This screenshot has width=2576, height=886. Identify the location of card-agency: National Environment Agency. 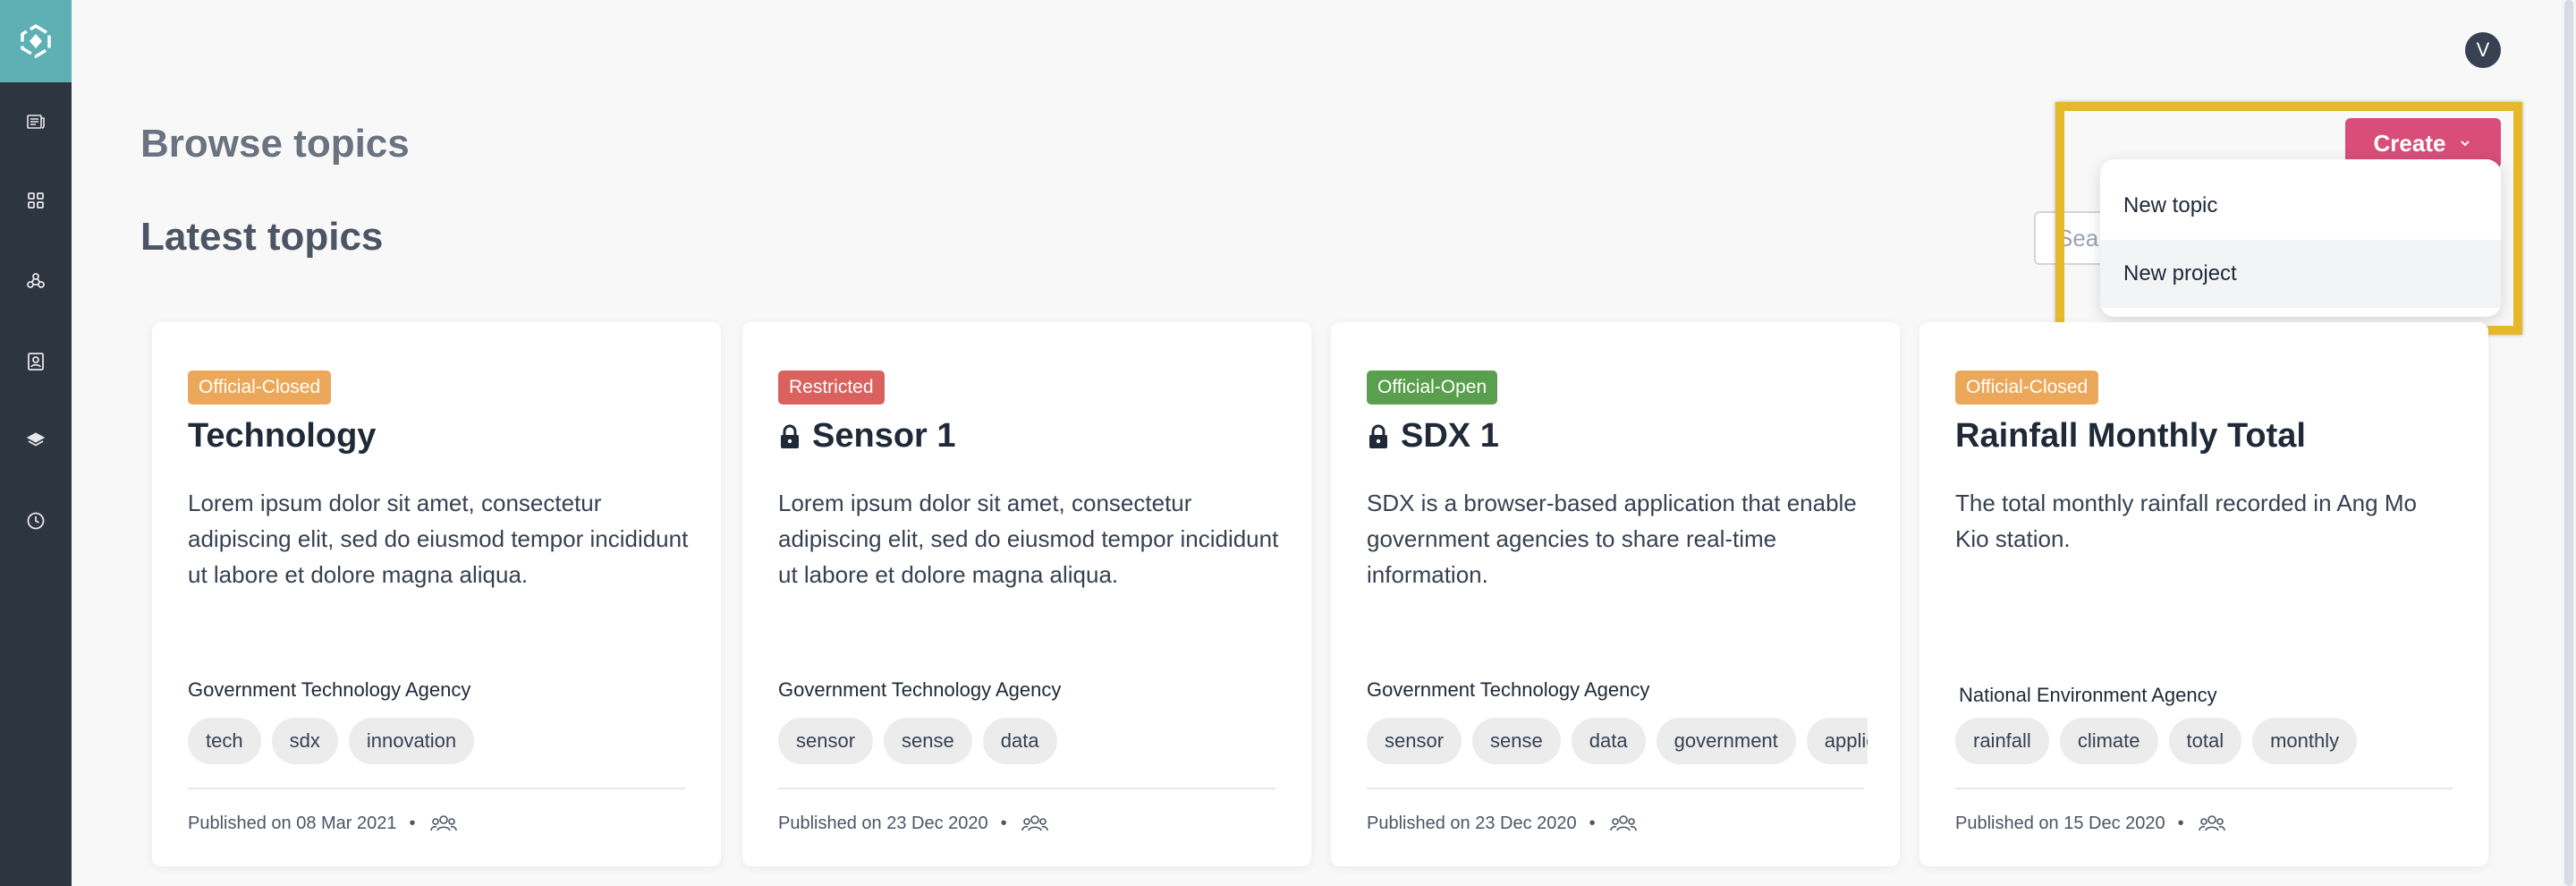
(2088, 695).